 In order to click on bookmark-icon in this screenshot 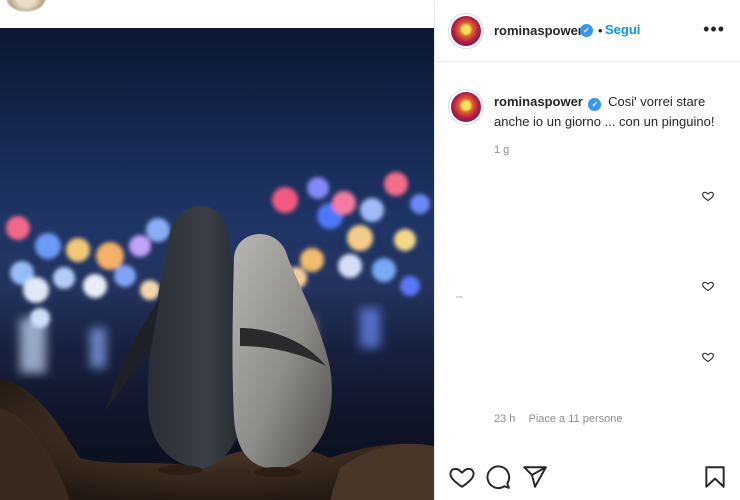, I will do `click(715, 477)`.